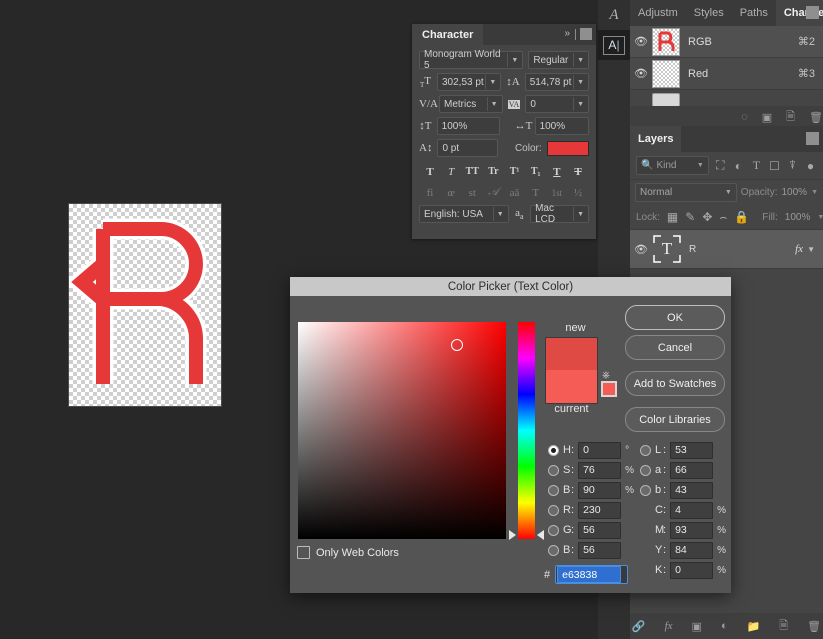 Image resolution: width=823 pixels, height=639 pixels. What do you see at coordinates (559, 214) in the screenshot?
I see `antialias-select: Mac LCD ▼` at bounding box center [559, 214].